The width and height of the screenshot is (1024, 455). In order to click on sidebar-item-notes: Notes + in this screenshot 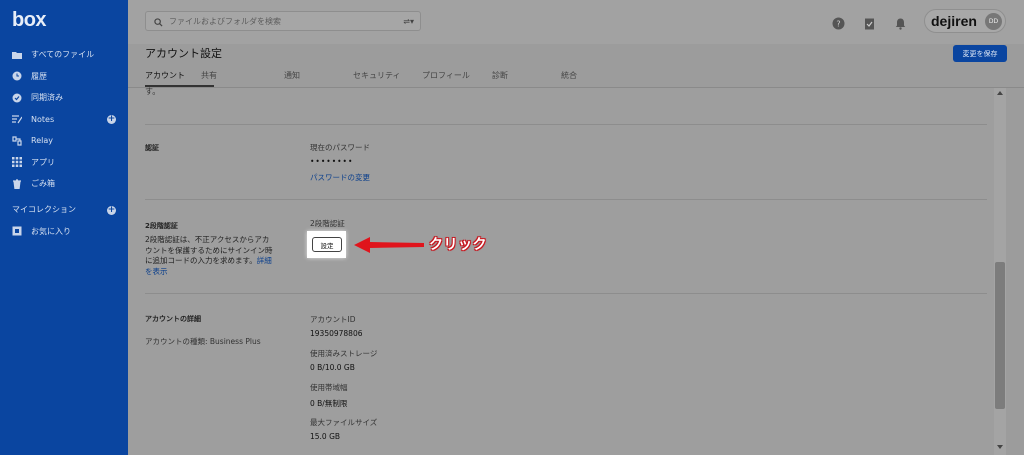, I will do `click(64, 120)`.